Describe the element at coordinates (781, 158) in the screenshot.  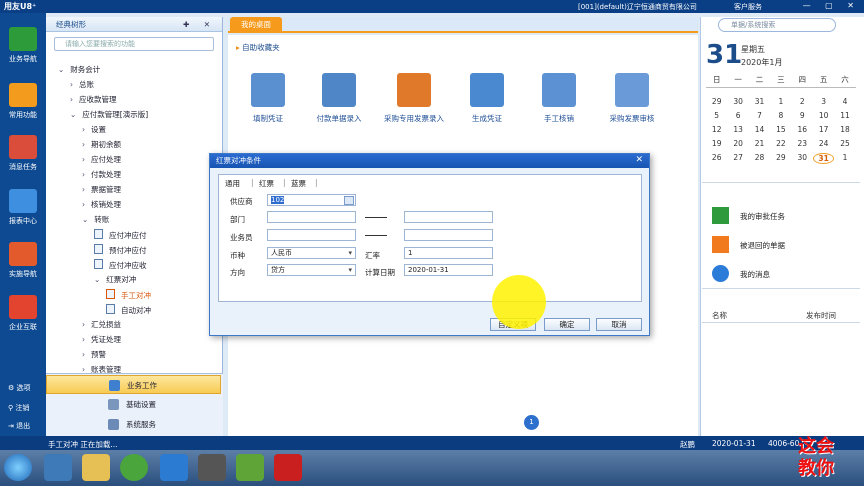
I see `calendar-row: 26 27 28 29 30 31 1` at that location.